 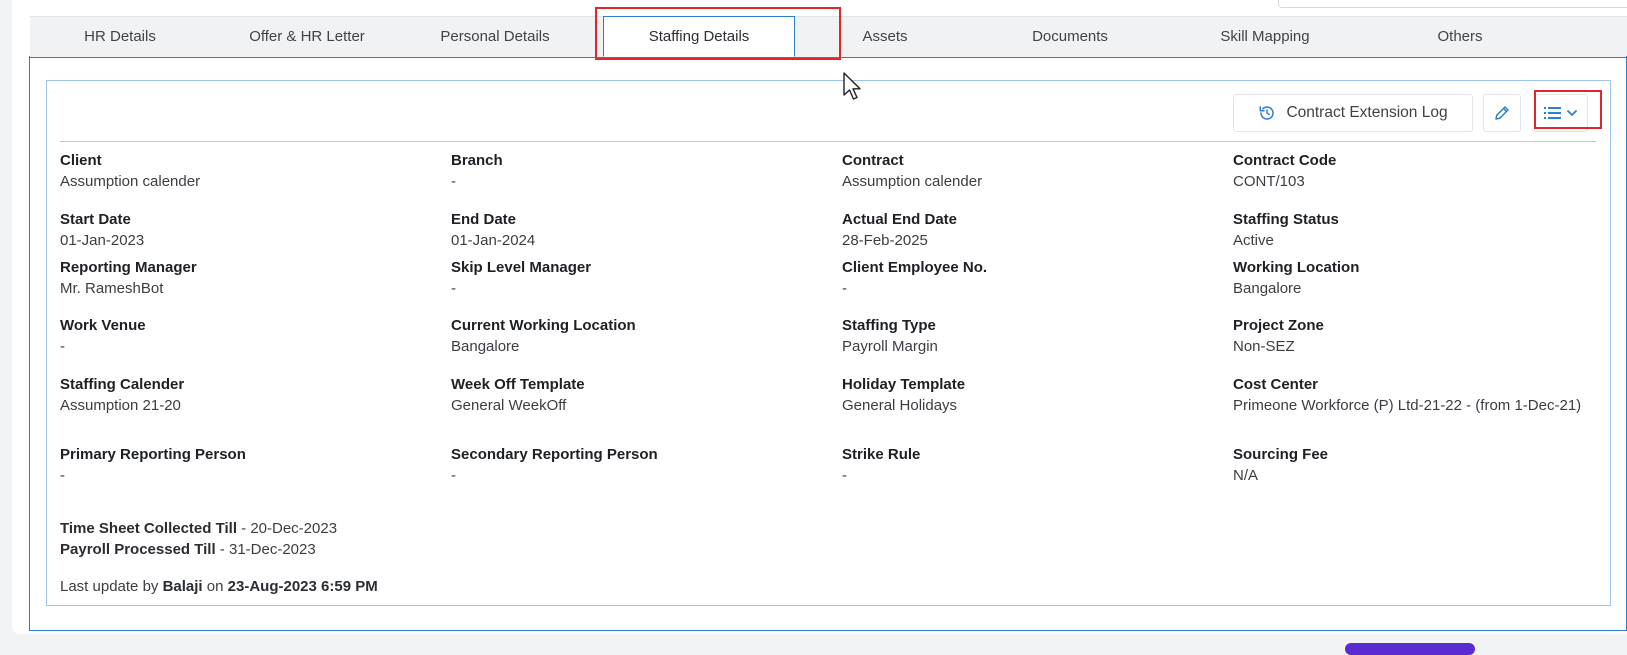 I want to click on field-label: Actual End Date, so click(x=900, y=219).